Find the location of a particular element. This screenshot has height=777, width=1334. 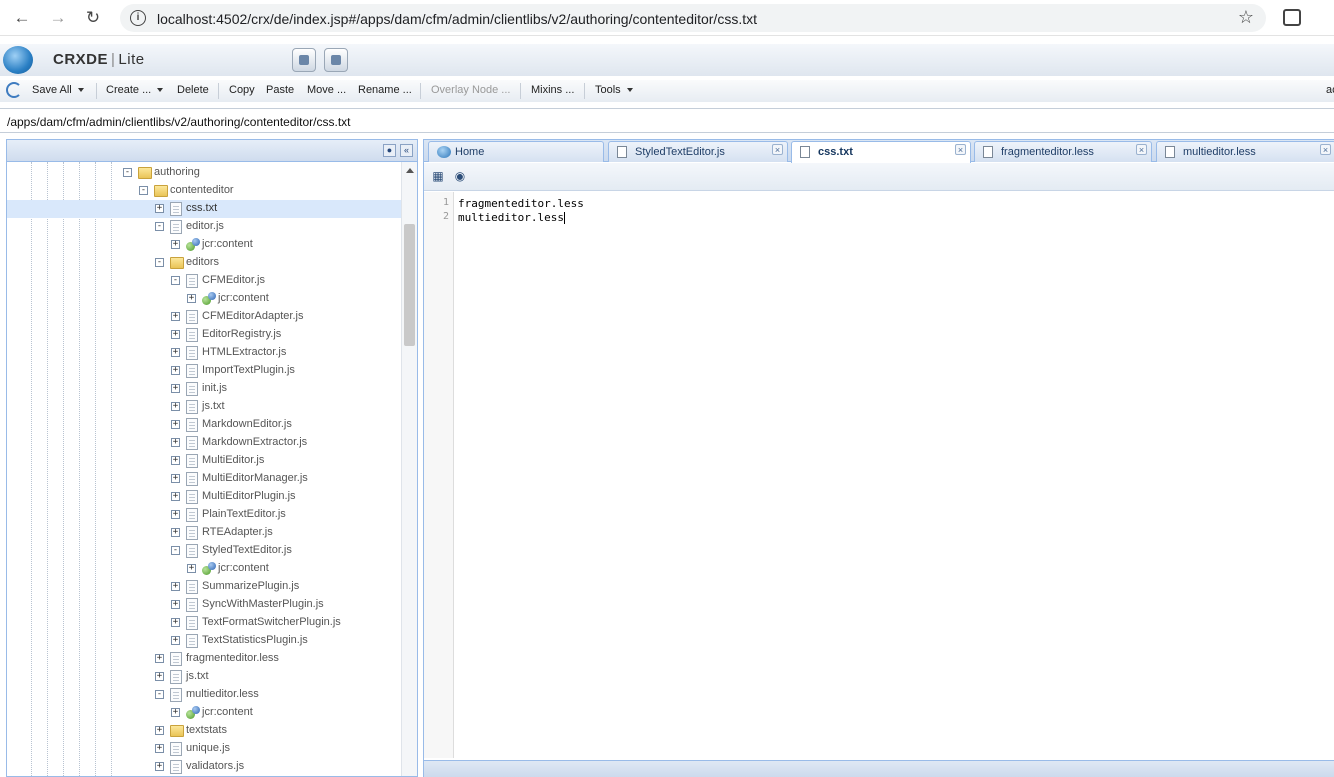

collapse-panel-icon: « is located at coordinates (406, 150).